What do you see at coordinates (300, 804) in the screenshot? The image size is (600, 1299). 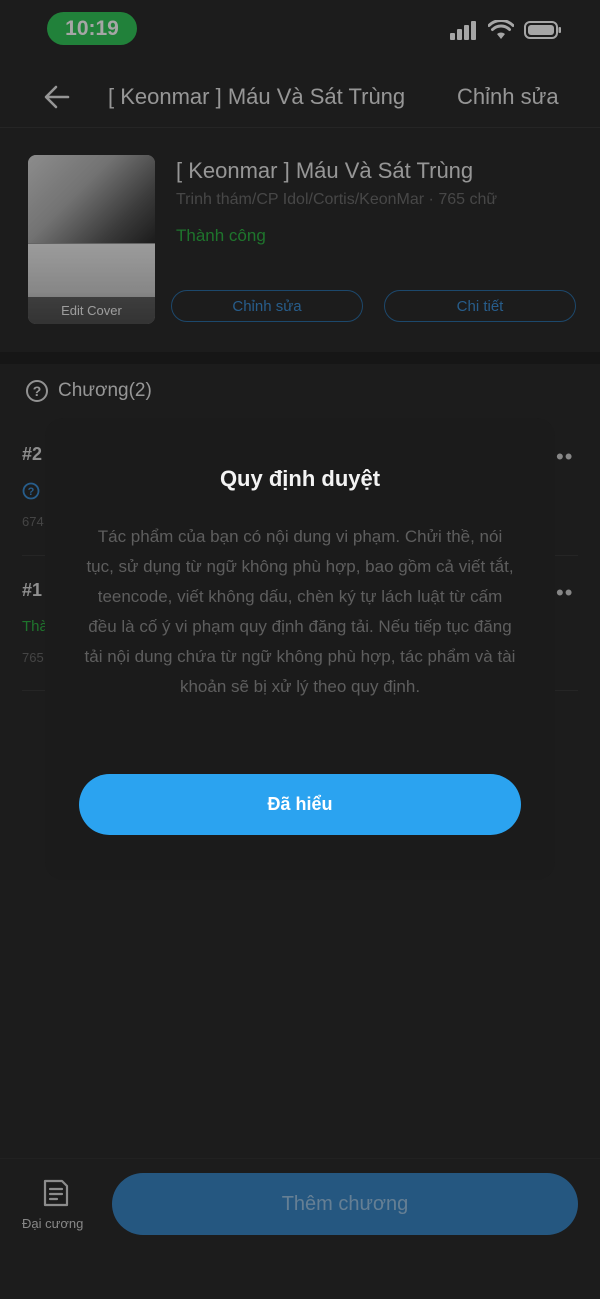 I see `understood-button: Đã hiểu` at bounding box center [300, 804].